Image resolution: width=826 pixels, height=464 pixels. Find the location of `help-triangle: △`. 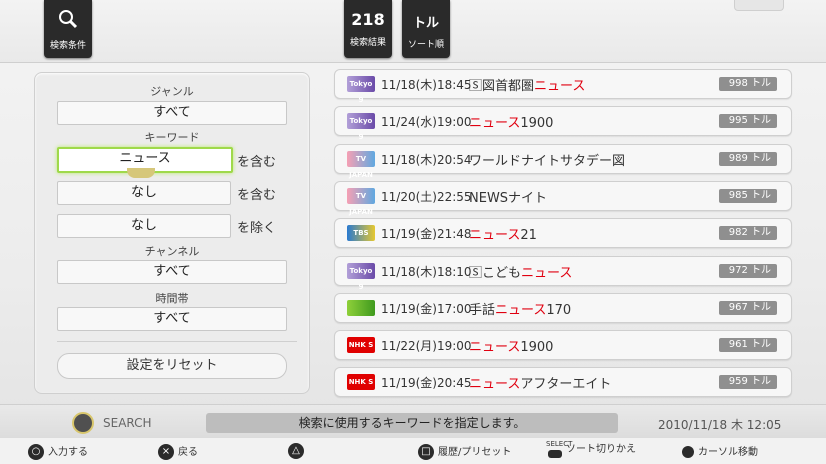

help-triangle: △ is located at coordinates (298, 451).